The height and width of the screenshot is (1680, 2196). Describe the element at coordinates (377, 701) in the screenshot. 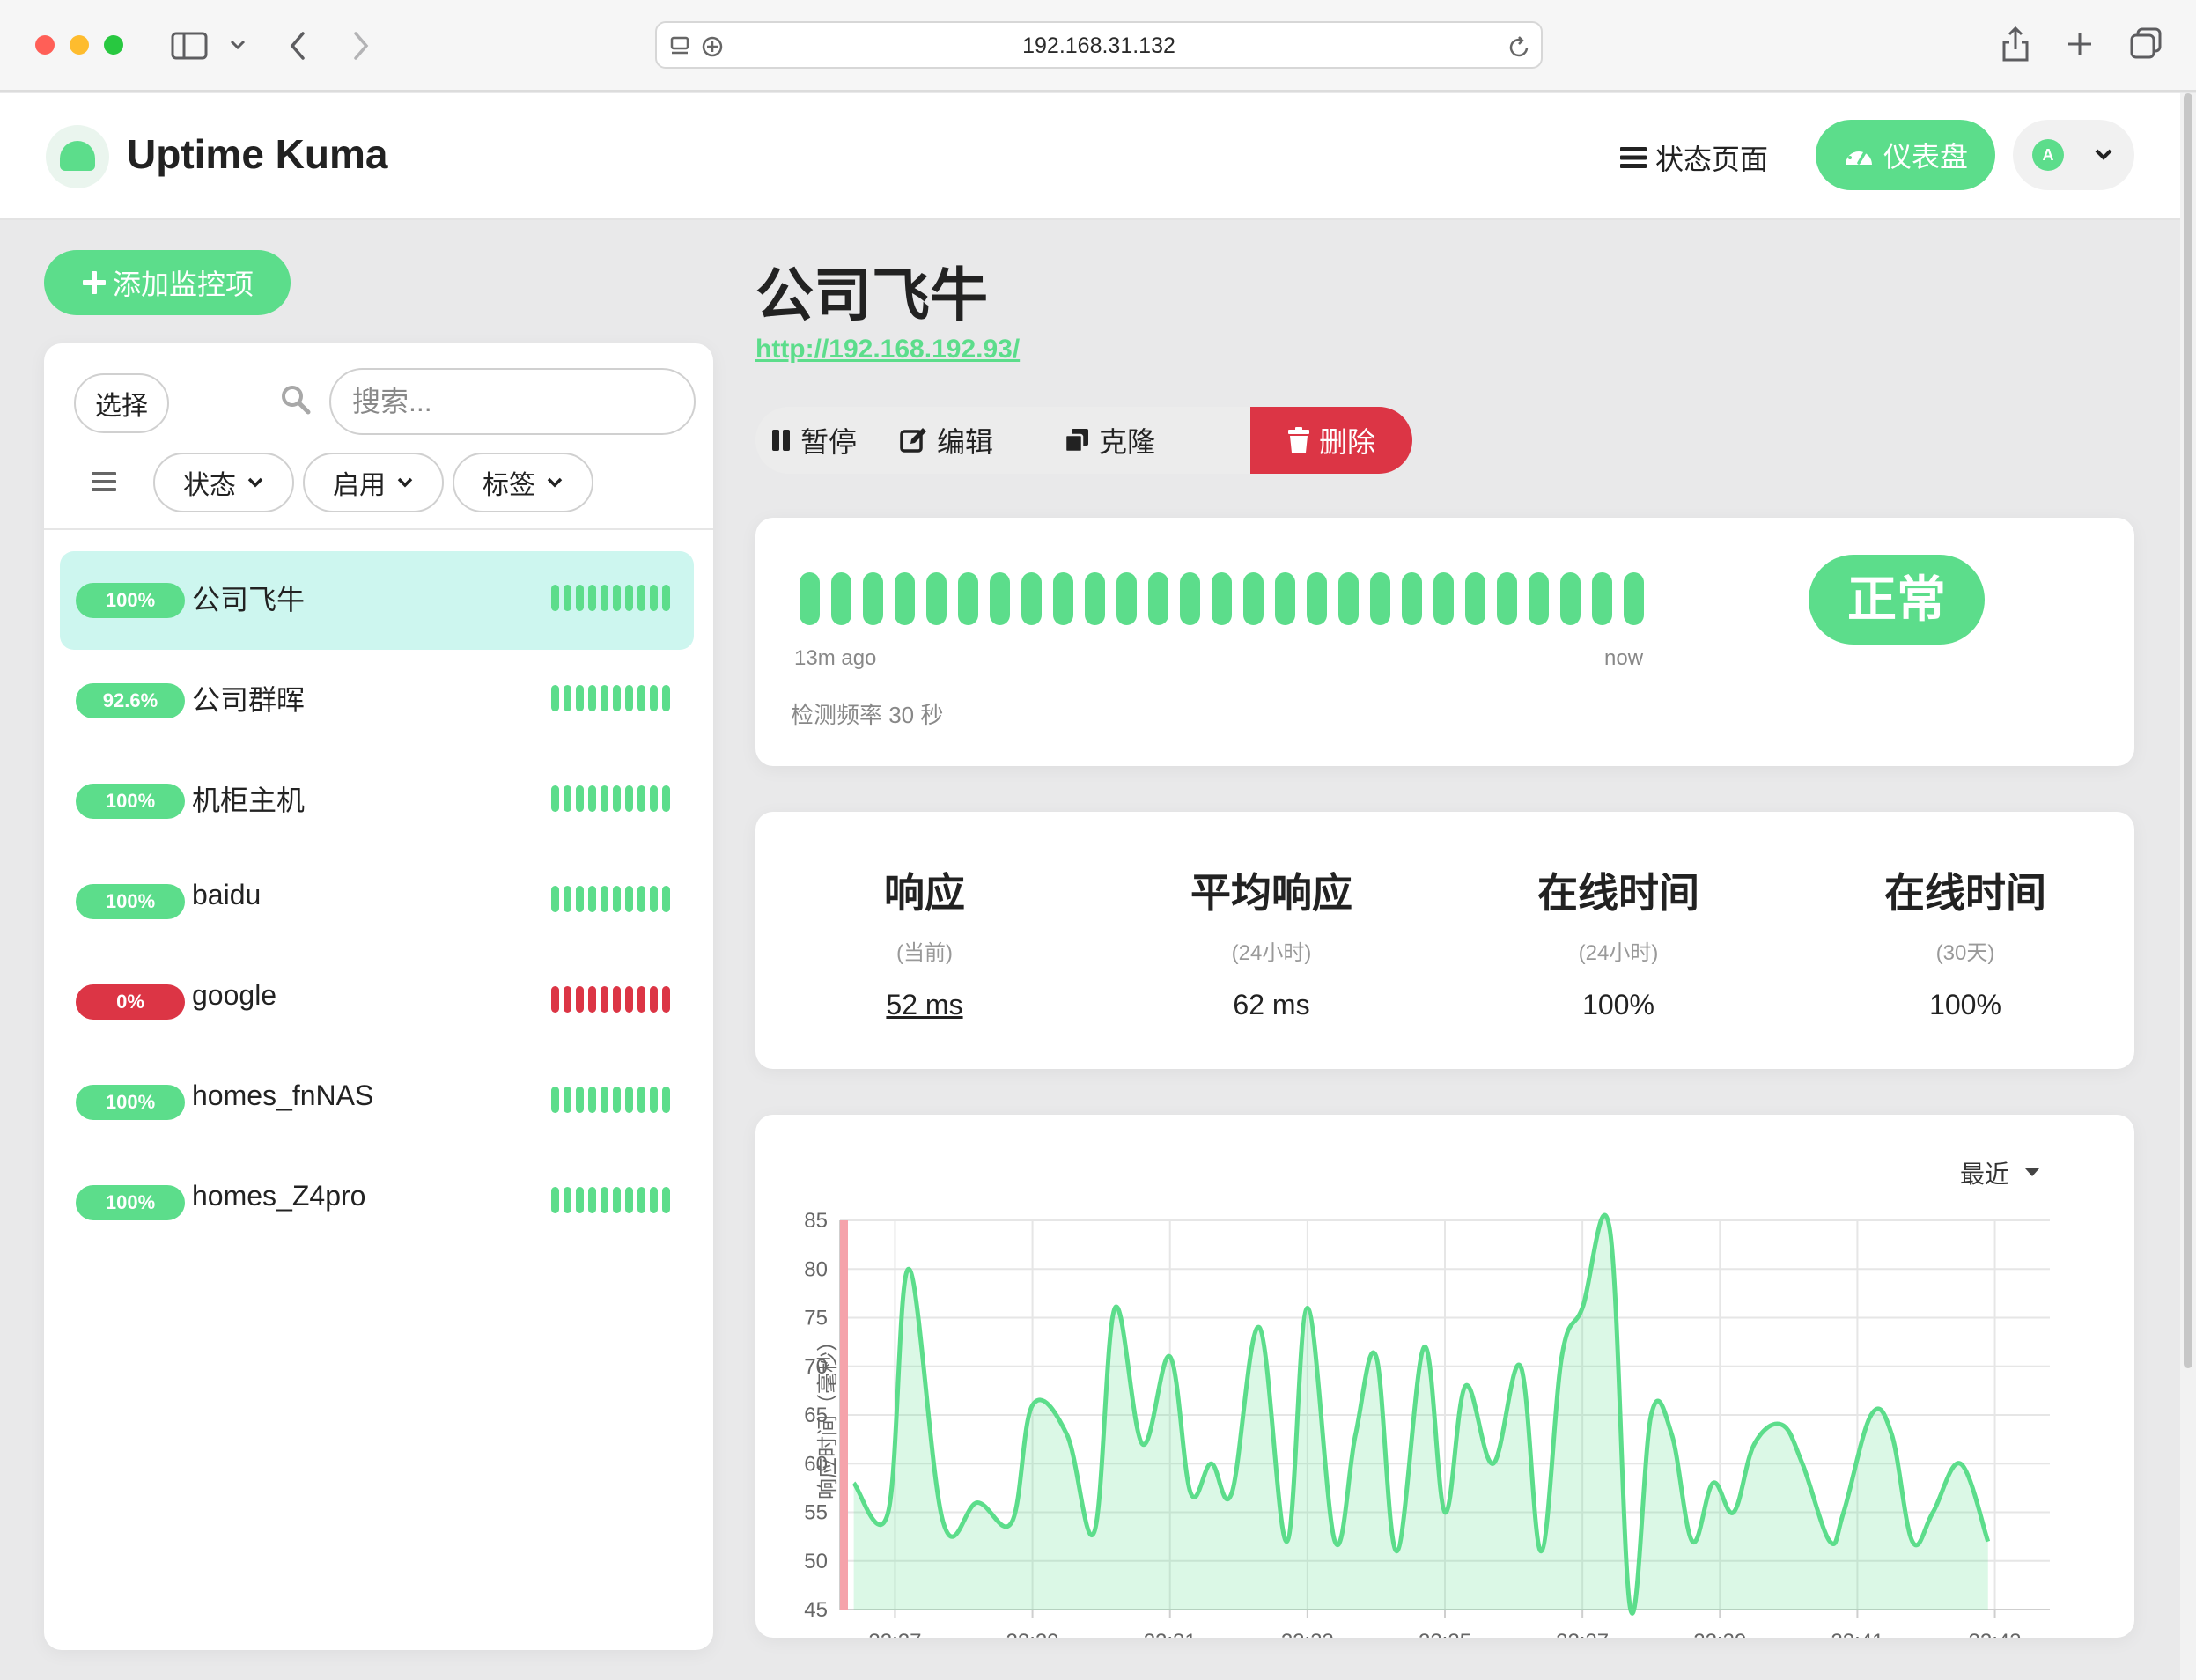

I see `monitor-row: 92.6% 公司群晖` at that location.